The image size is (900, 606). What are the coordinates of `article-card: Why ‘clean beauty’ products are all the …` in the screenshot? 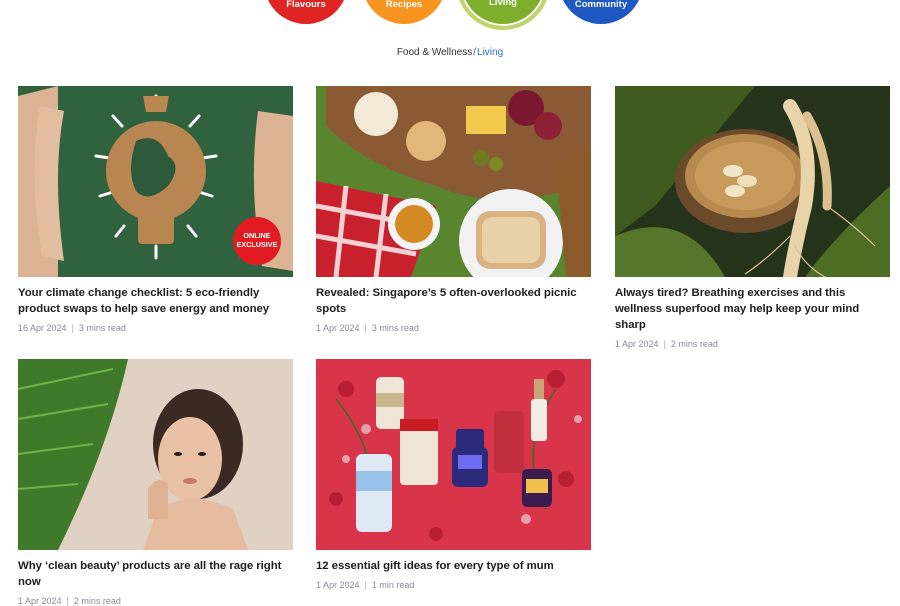 It's located at (155, 482).